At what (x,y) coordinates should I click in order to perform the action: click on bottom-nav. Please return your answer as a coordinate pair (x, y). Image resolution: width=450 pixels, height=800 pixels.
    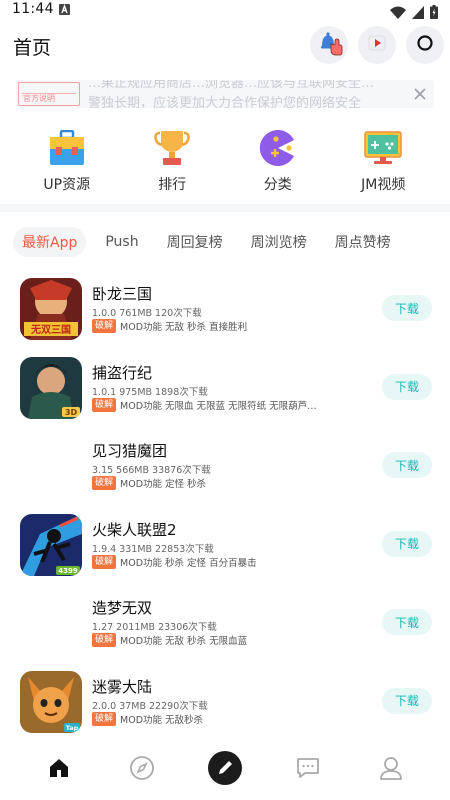
    Looking at the image, I should click on (225, 770).